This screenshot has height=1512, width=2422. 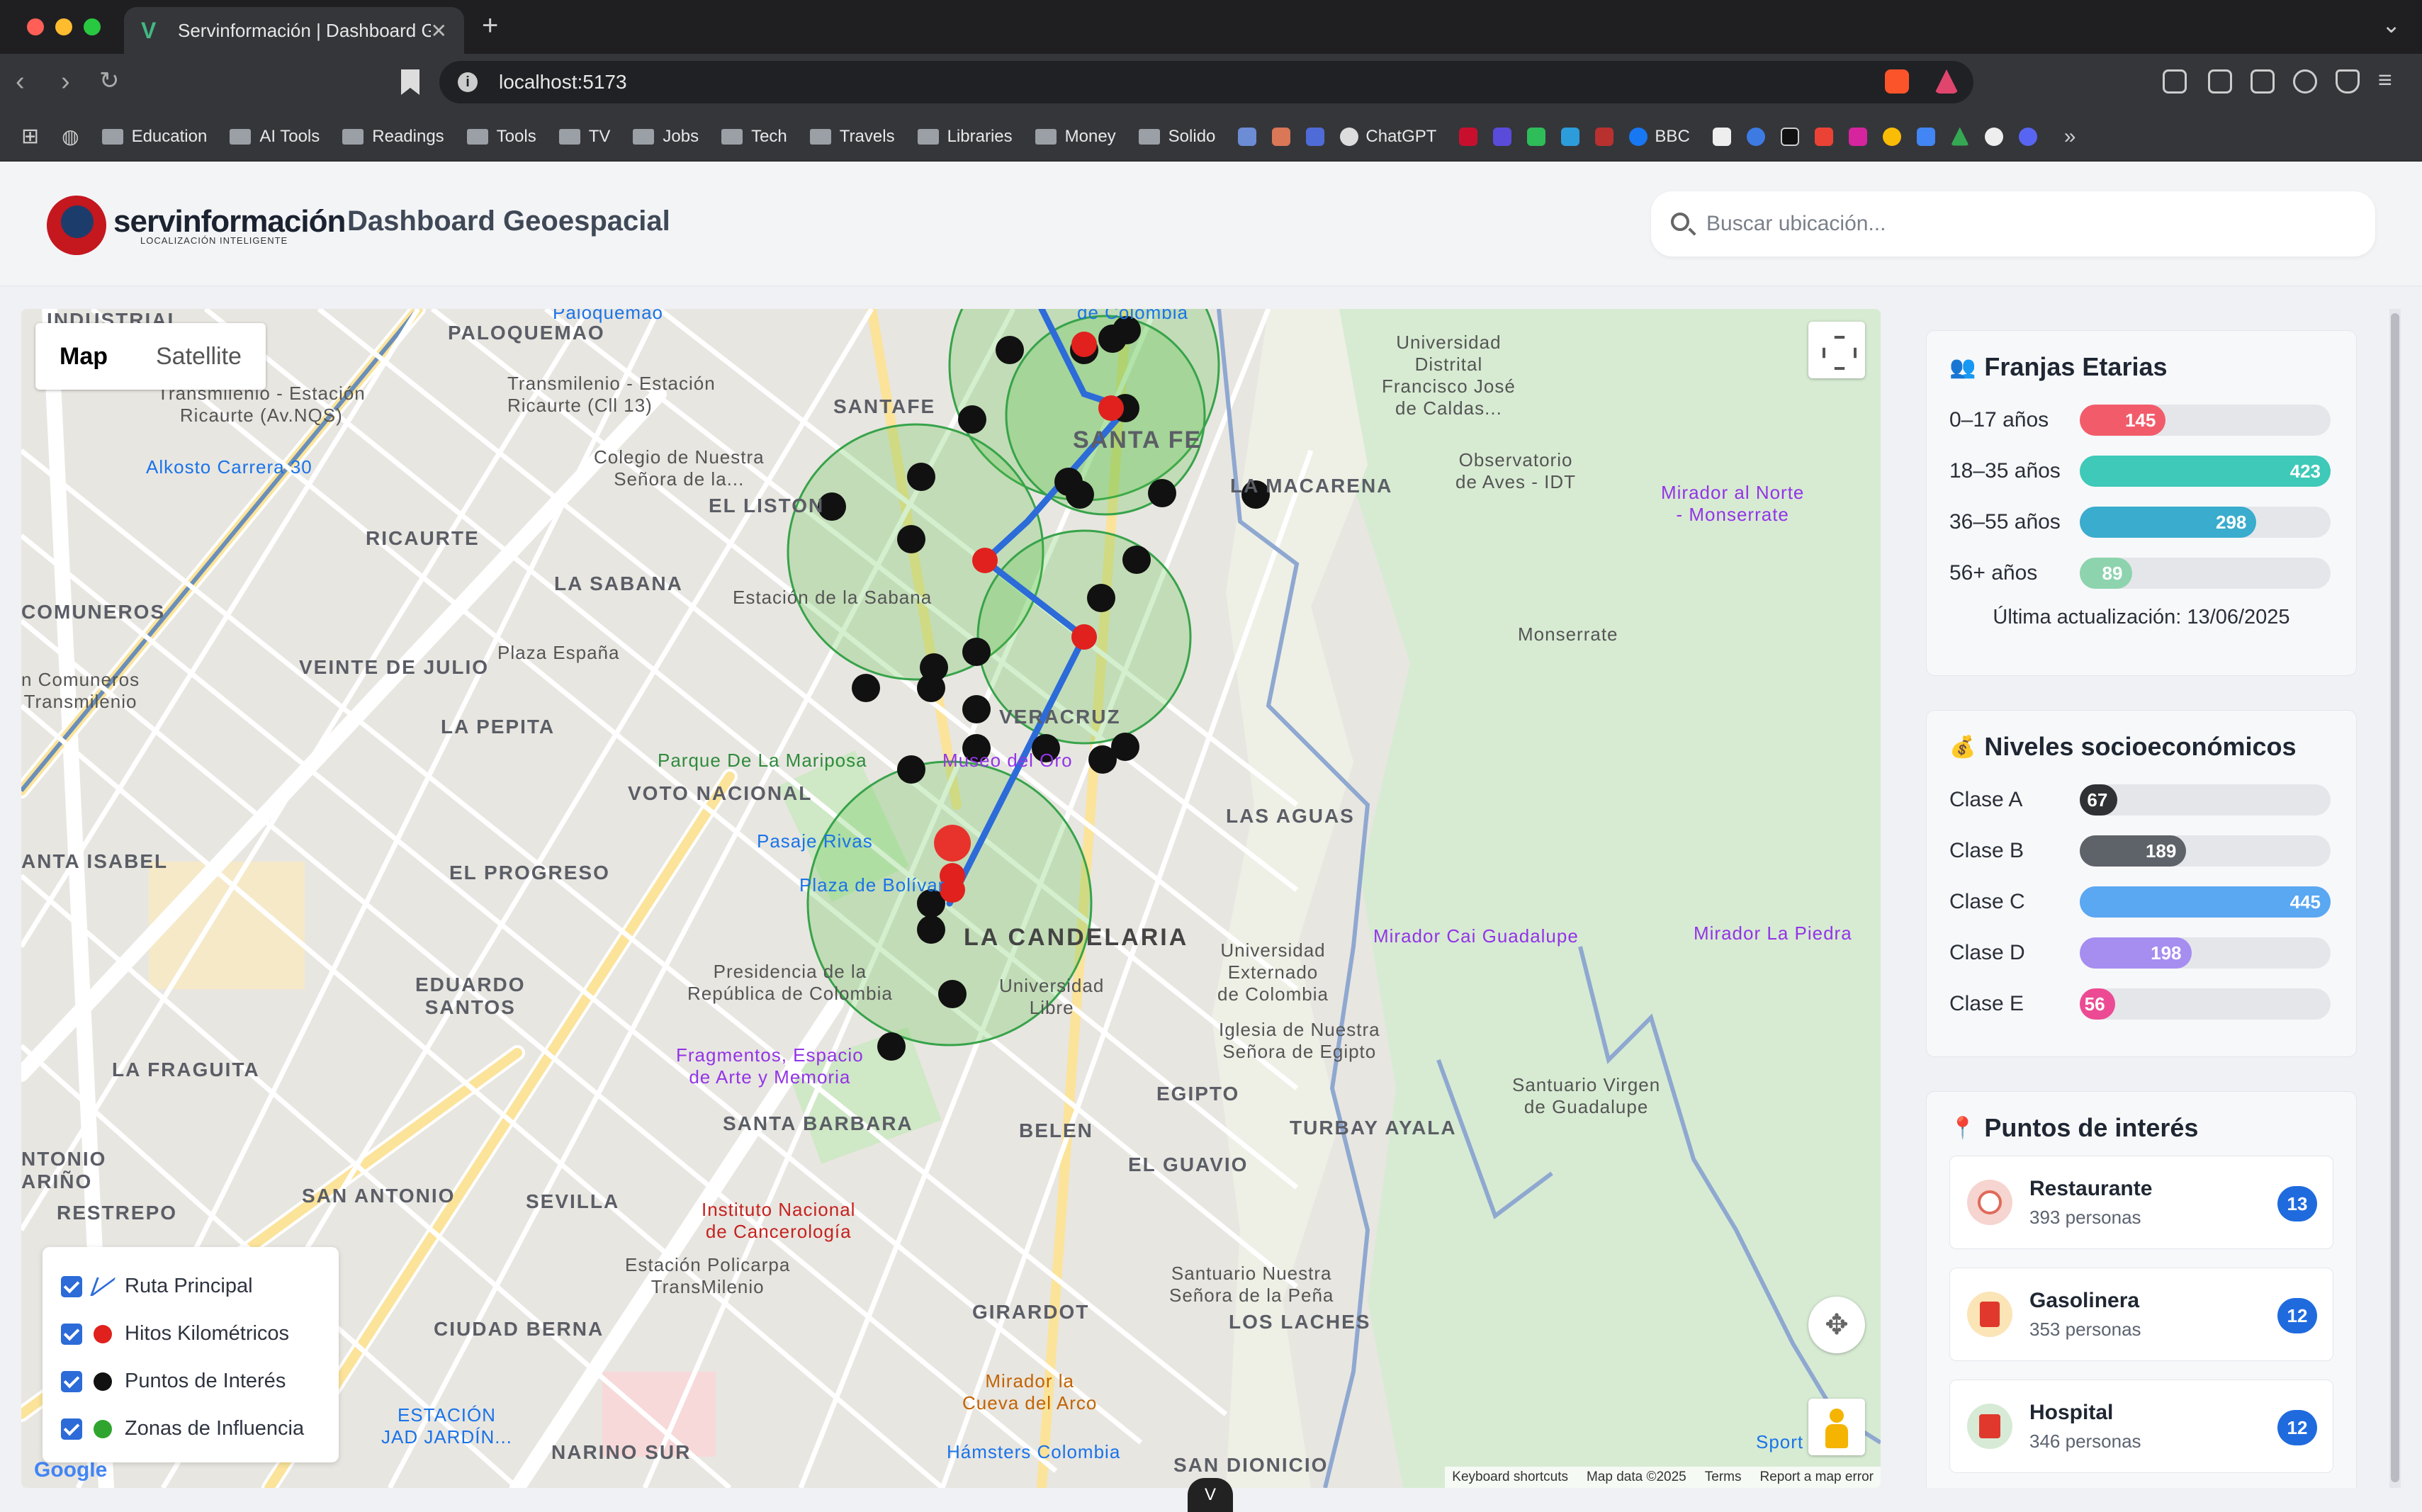 I want to click on socio-bar-row: Clase B 189, so click(x=2141, y=850).